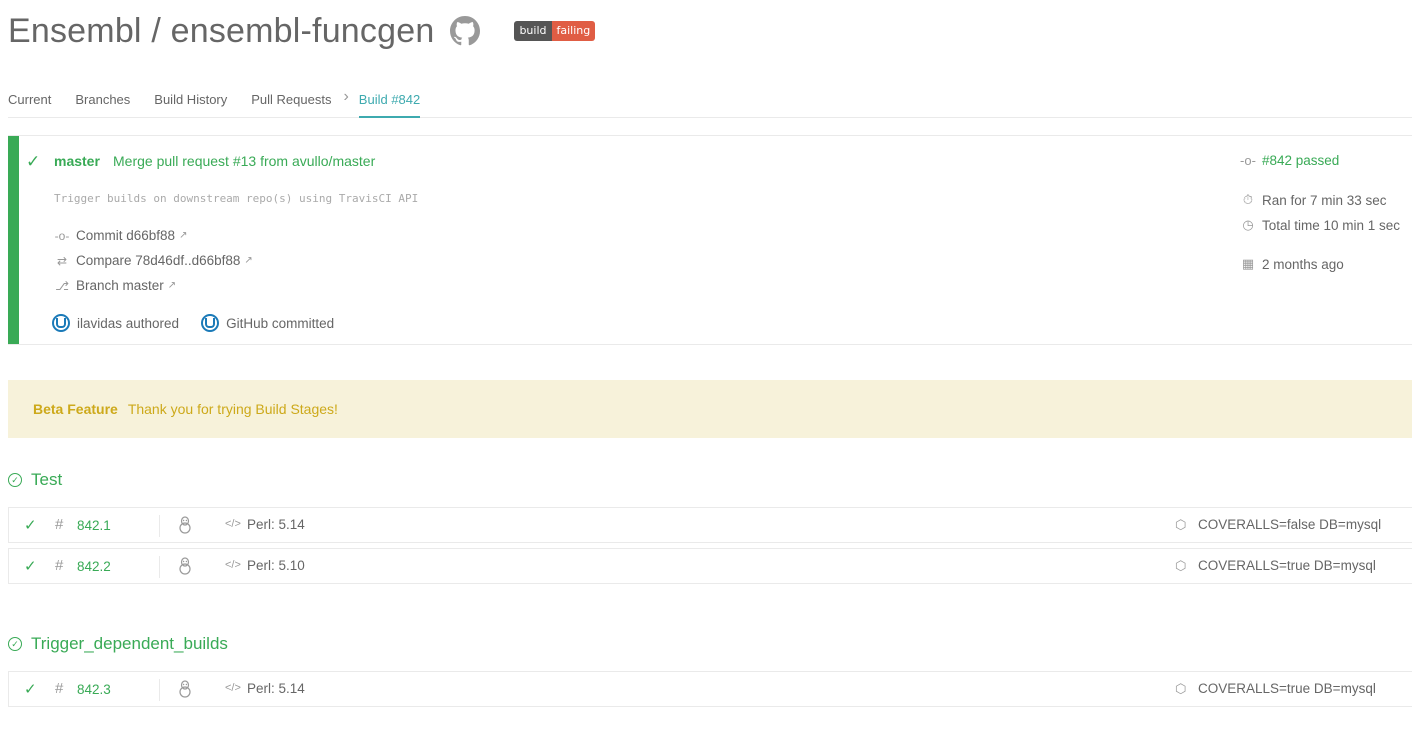 The width and height of the screenshot is (1412, 740). What do you see at coordinates (389, 101) in the screenshot?
I see `tab-build-842: Build #842` at bounding box center [389, 101].